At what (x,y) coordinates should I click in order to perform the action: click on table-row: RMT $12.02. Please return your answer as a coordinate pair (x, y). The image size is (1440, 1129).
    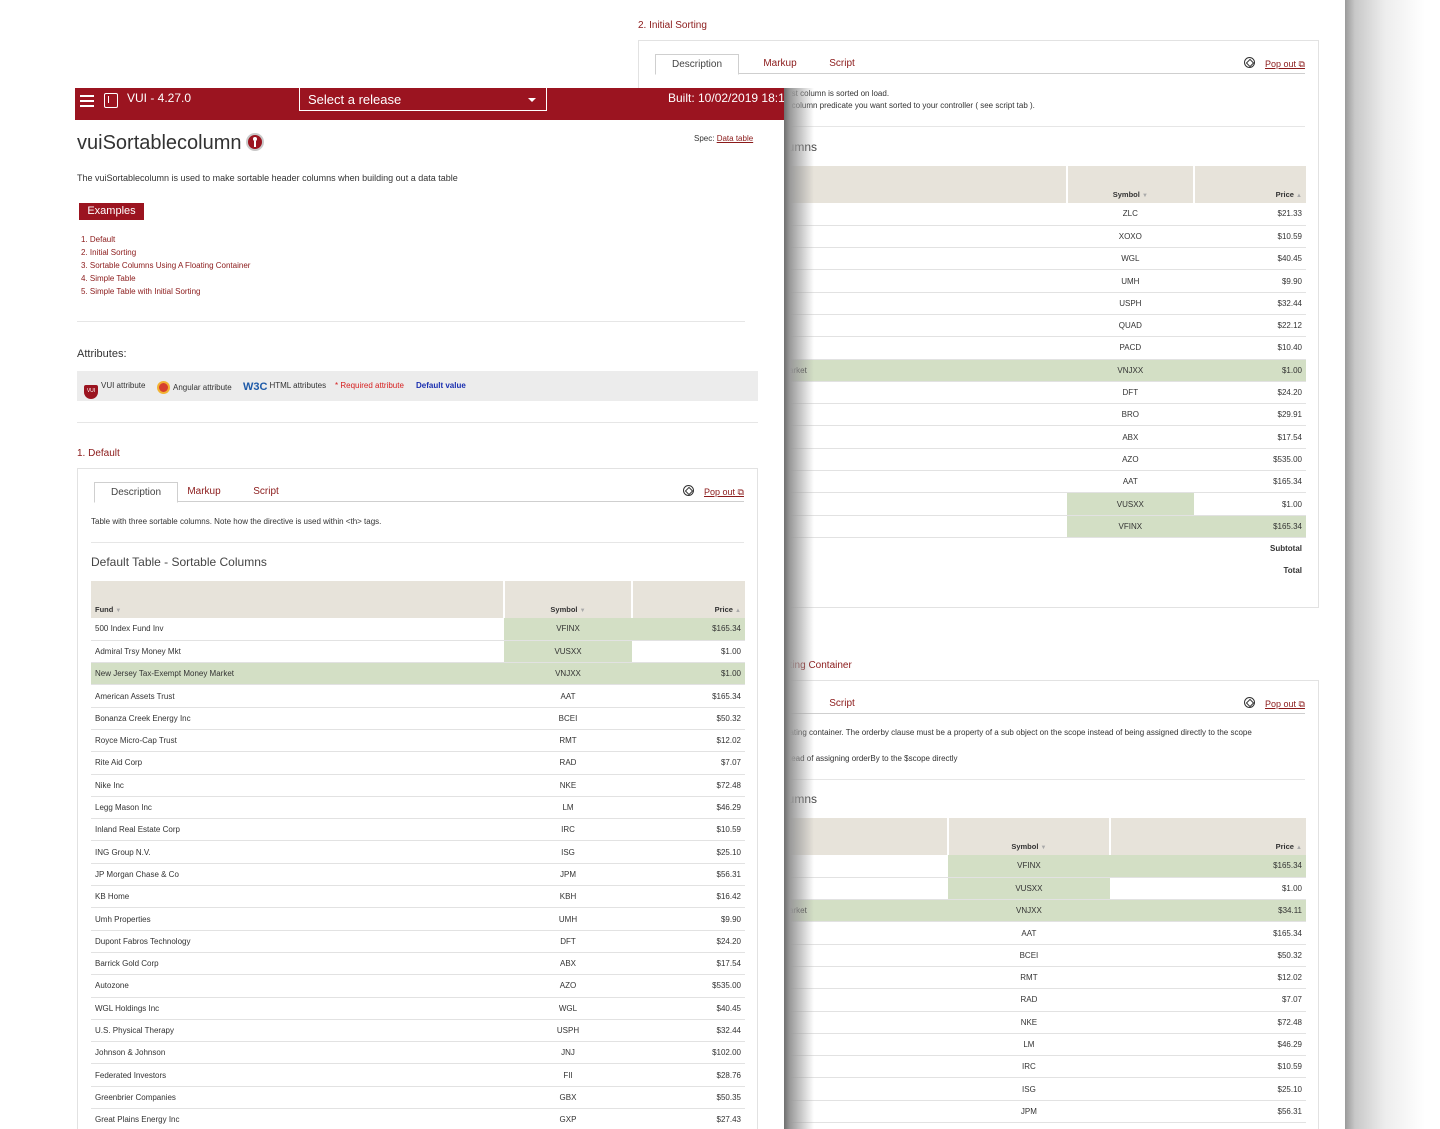
    Looking at the image, I should click on (1045, 978).